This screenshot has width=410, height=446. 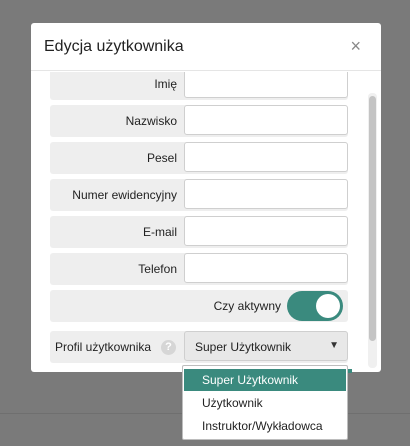 What do you see at coordinates (334, 345) in the screenshot?
I see `chevron-down-icon: ▼` at bounding box center [334, 345].